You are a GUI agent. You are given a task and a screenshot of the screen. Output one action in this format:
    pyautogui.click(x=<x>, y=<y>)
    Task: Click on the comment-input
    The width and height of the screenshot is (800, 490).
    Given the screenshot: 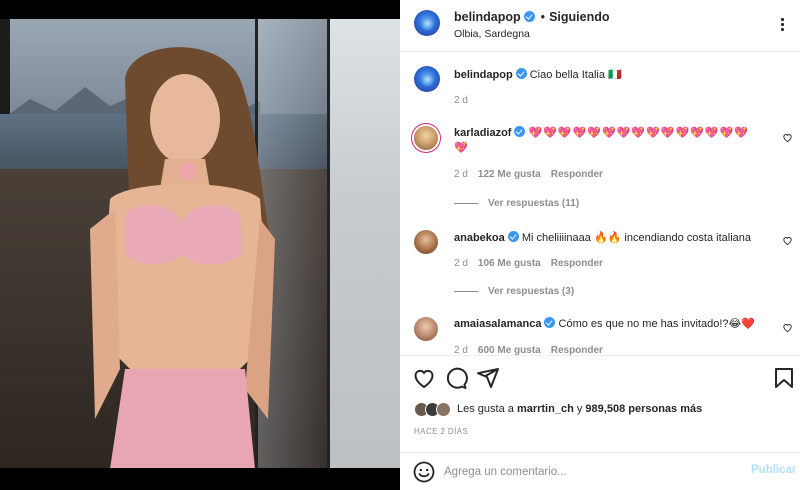 What is the action you would take?
    pyautogui.click(x=589, y=472)
    